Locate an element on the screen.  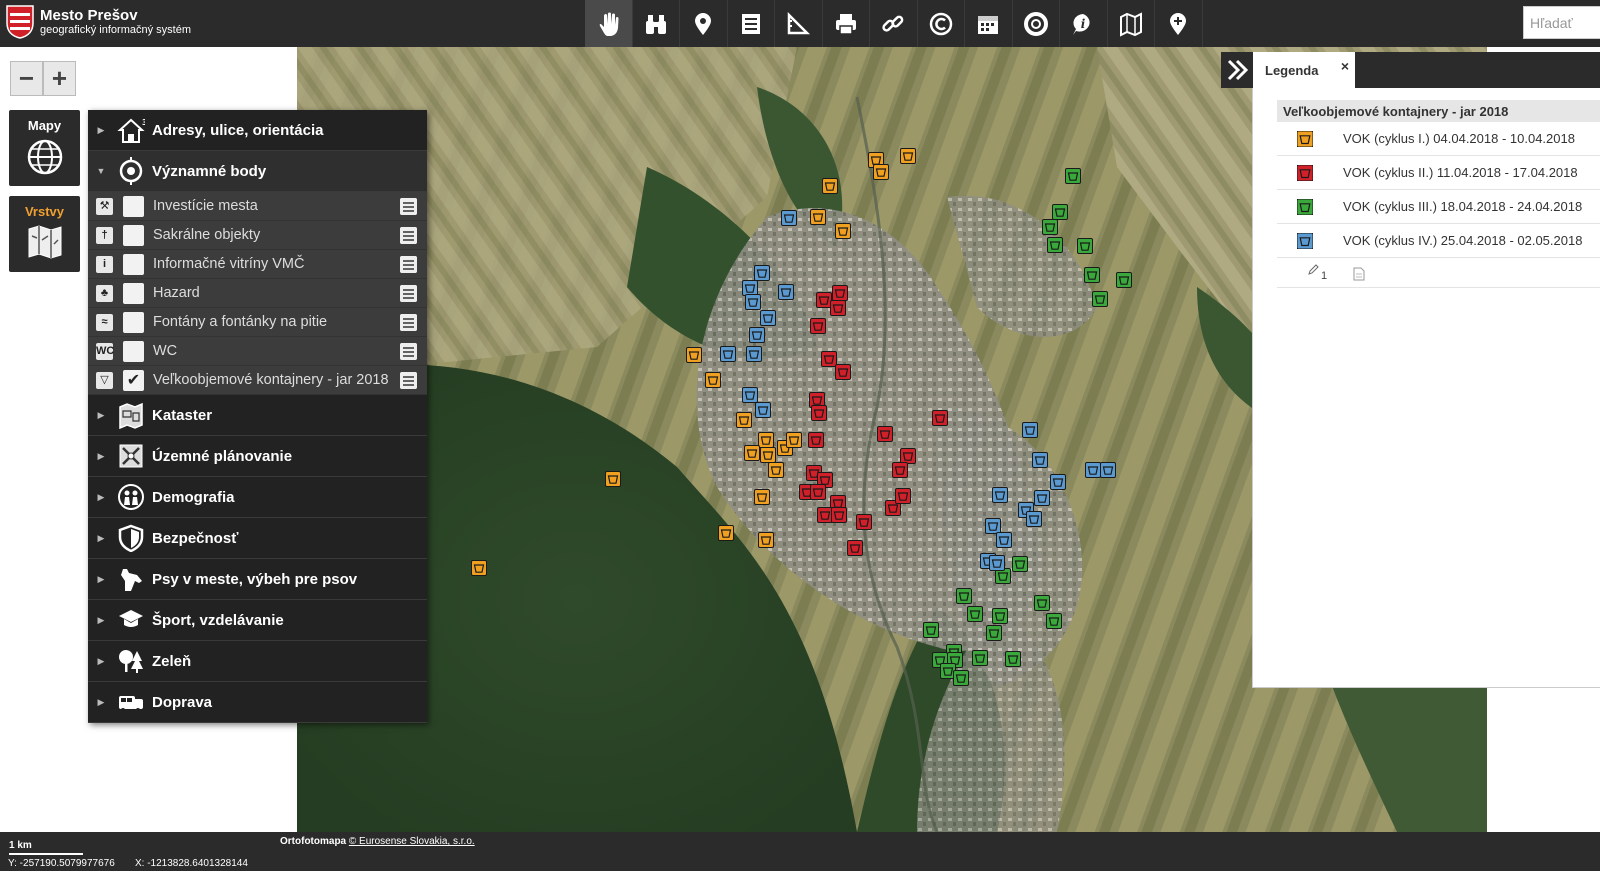
layer-item: i Informačné vitríny VMČ is located at coordinates (257, 264).